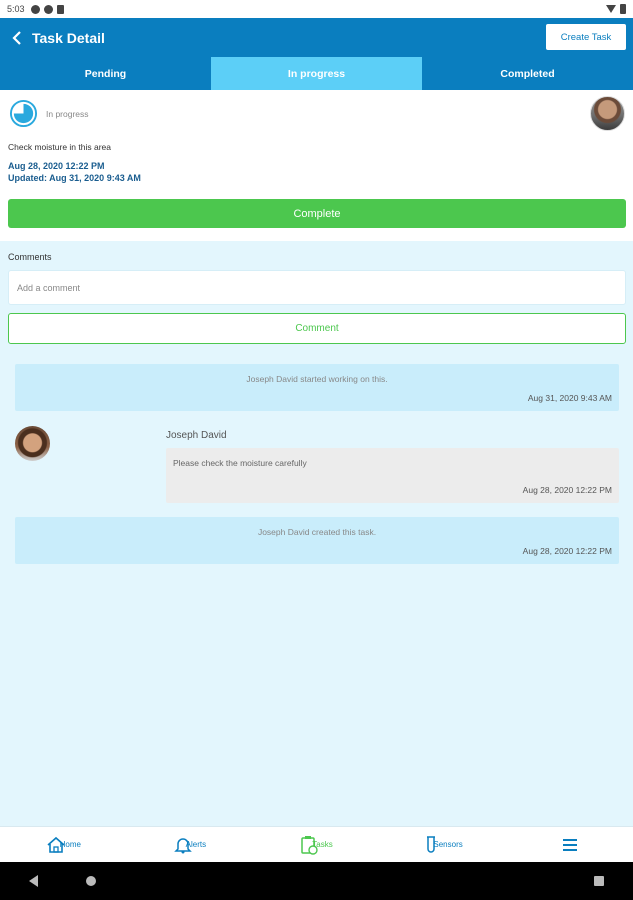 The width and height of the screenshot is (633, 900). Describe the element at coordinates (317, 328) in the screenshot. I see `comment-button: Comment` at that location.